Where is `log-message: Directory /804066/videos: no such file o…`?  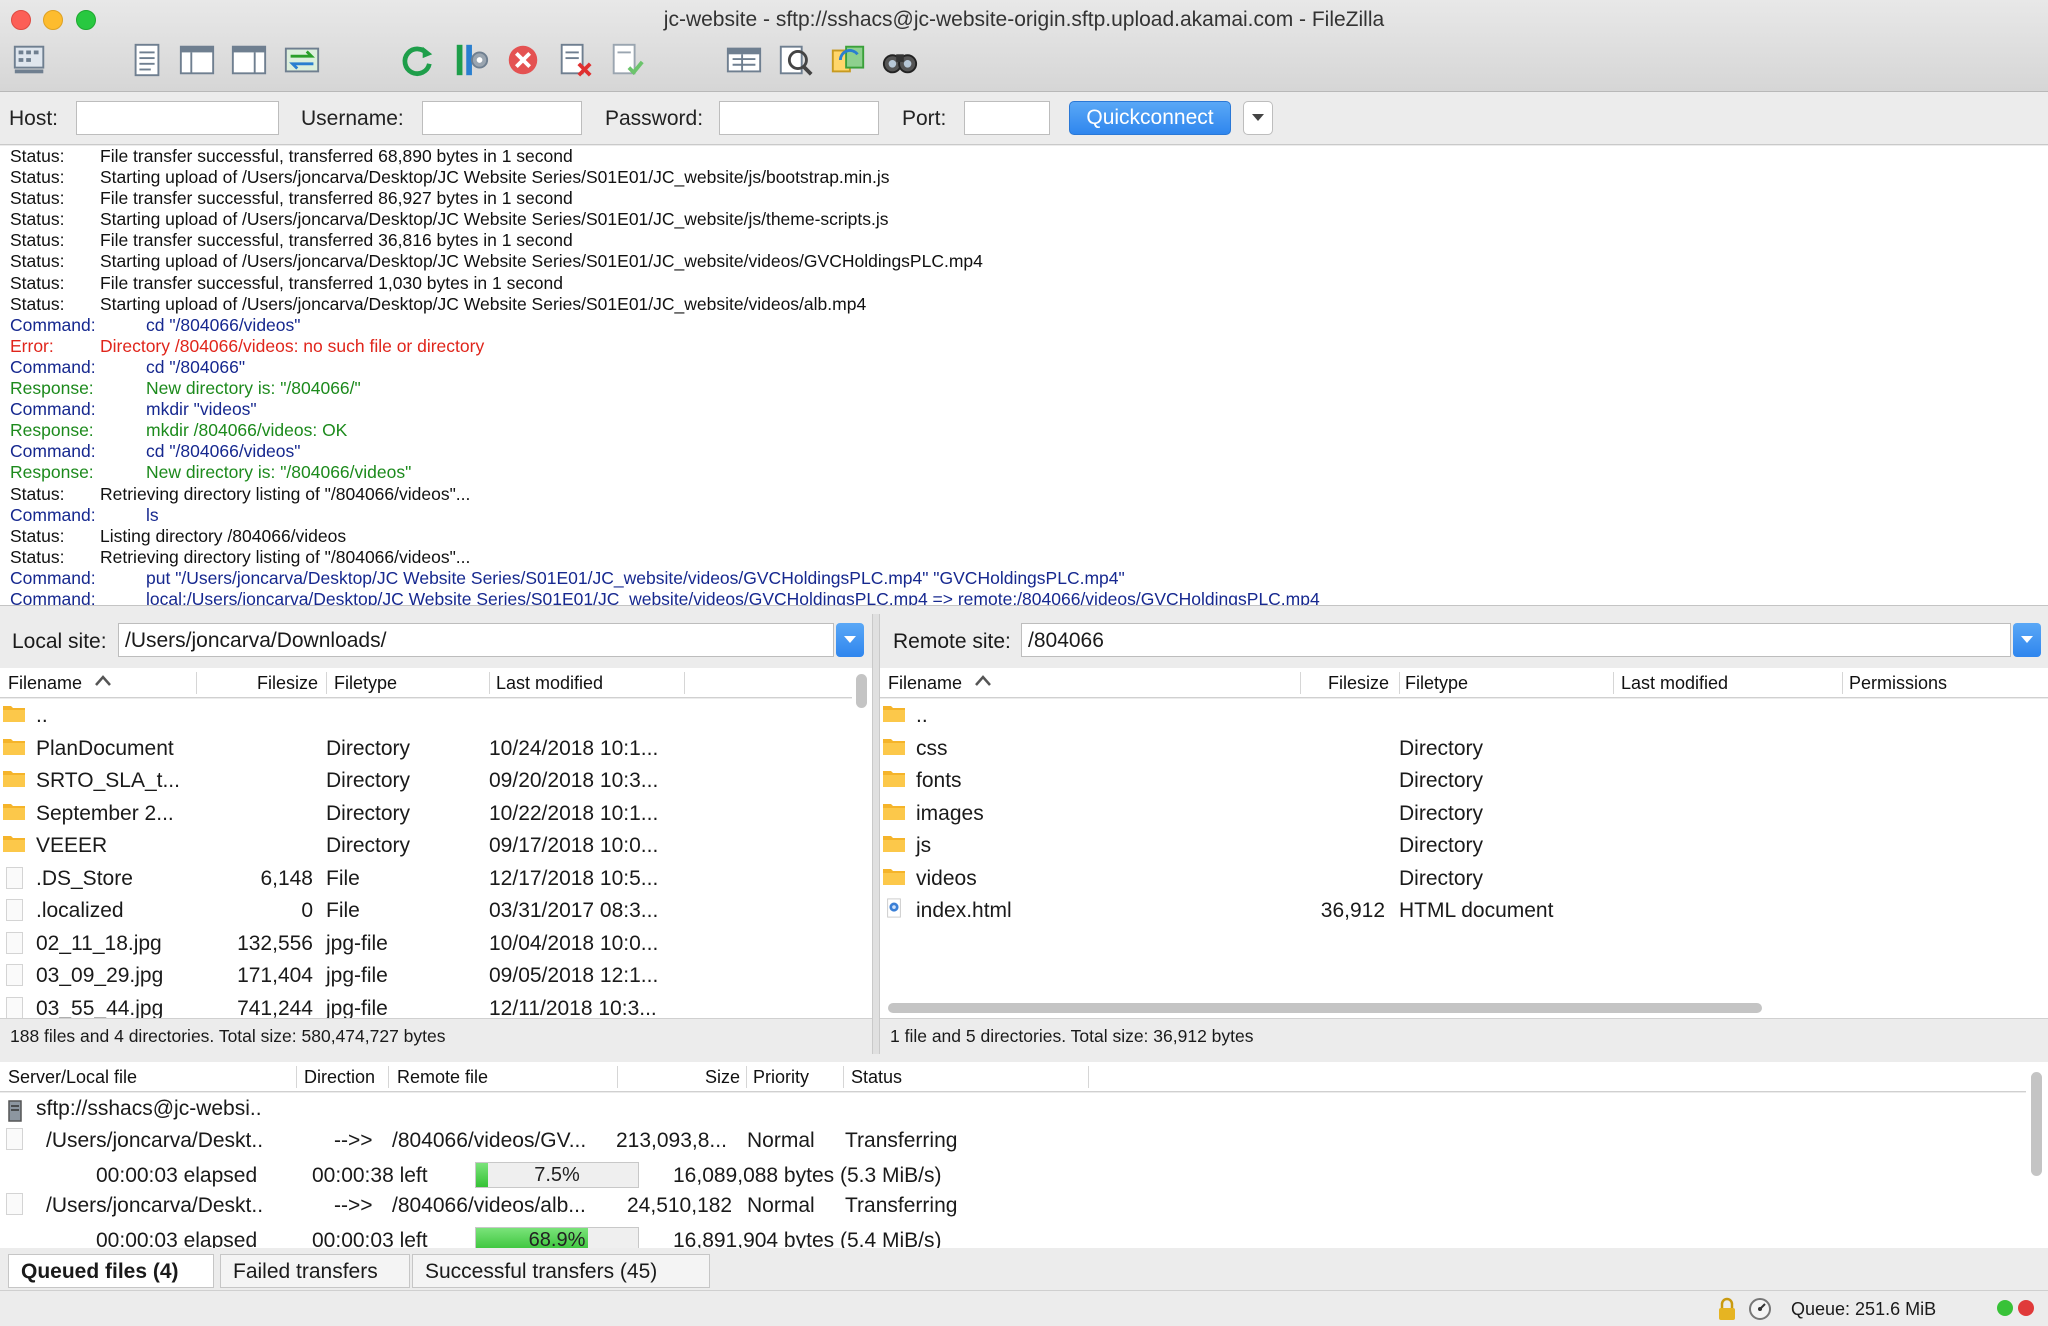 log-message: Directory /804066/videos: no such file o… is located at coordinates (292, 345).